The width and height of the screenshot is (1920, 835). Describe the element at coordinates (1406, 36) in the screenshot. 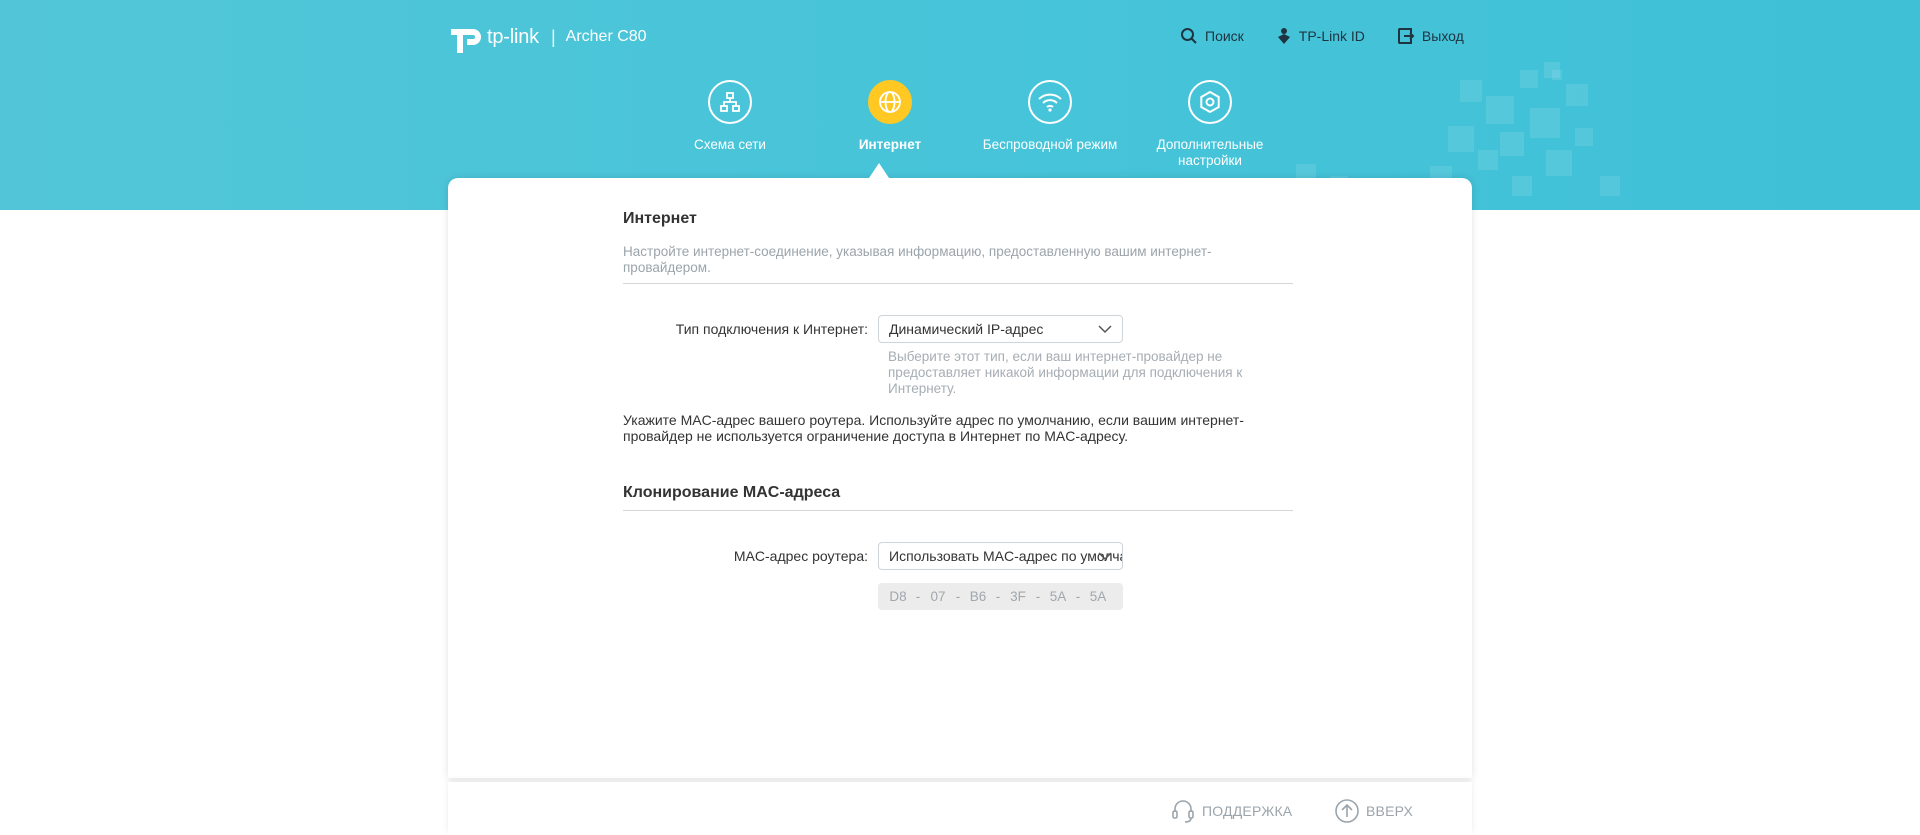

I see `logout-icon` at that location.